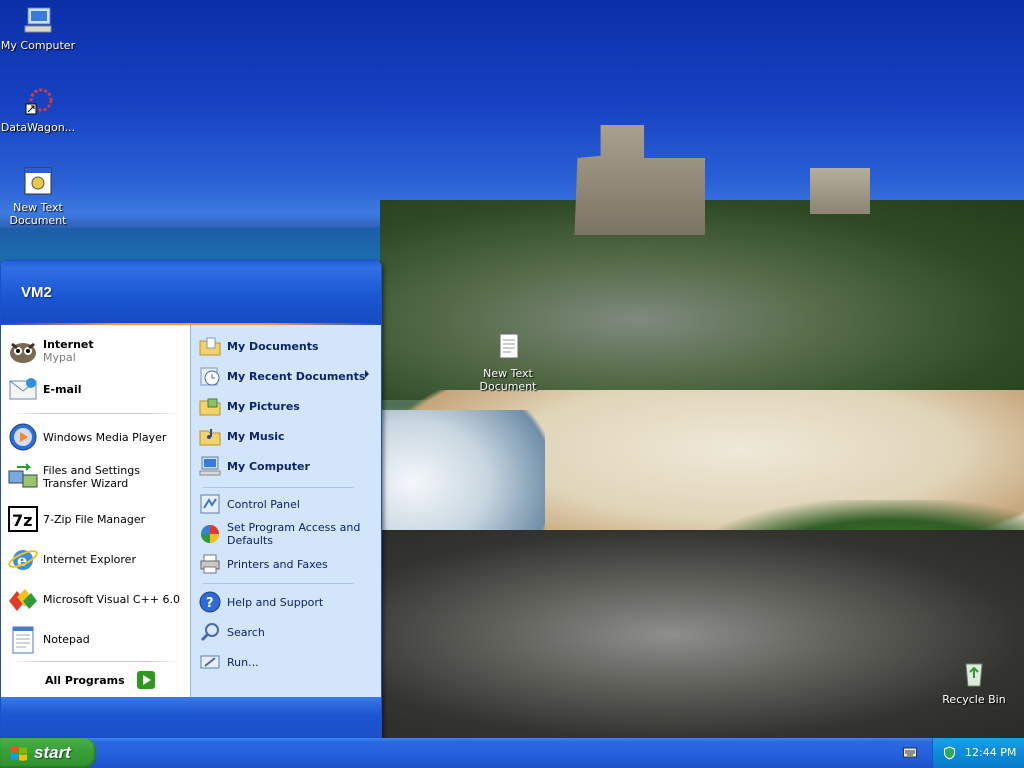  I want to click on help-icon: ?, so click(210, 602).